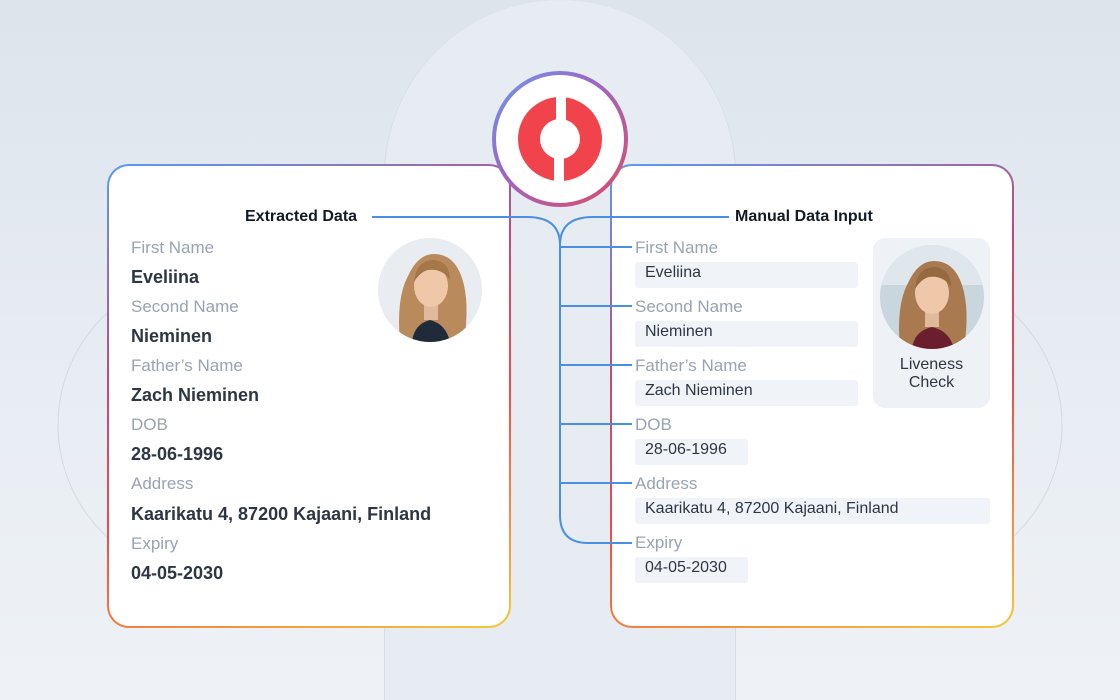 The width and height of the screenshot is (1120, 700). What do you see at coordinates (177, 454) in the screenshot?
I see `extracted-dob-value: 28-06-1996` at bounding box center [177, 454].